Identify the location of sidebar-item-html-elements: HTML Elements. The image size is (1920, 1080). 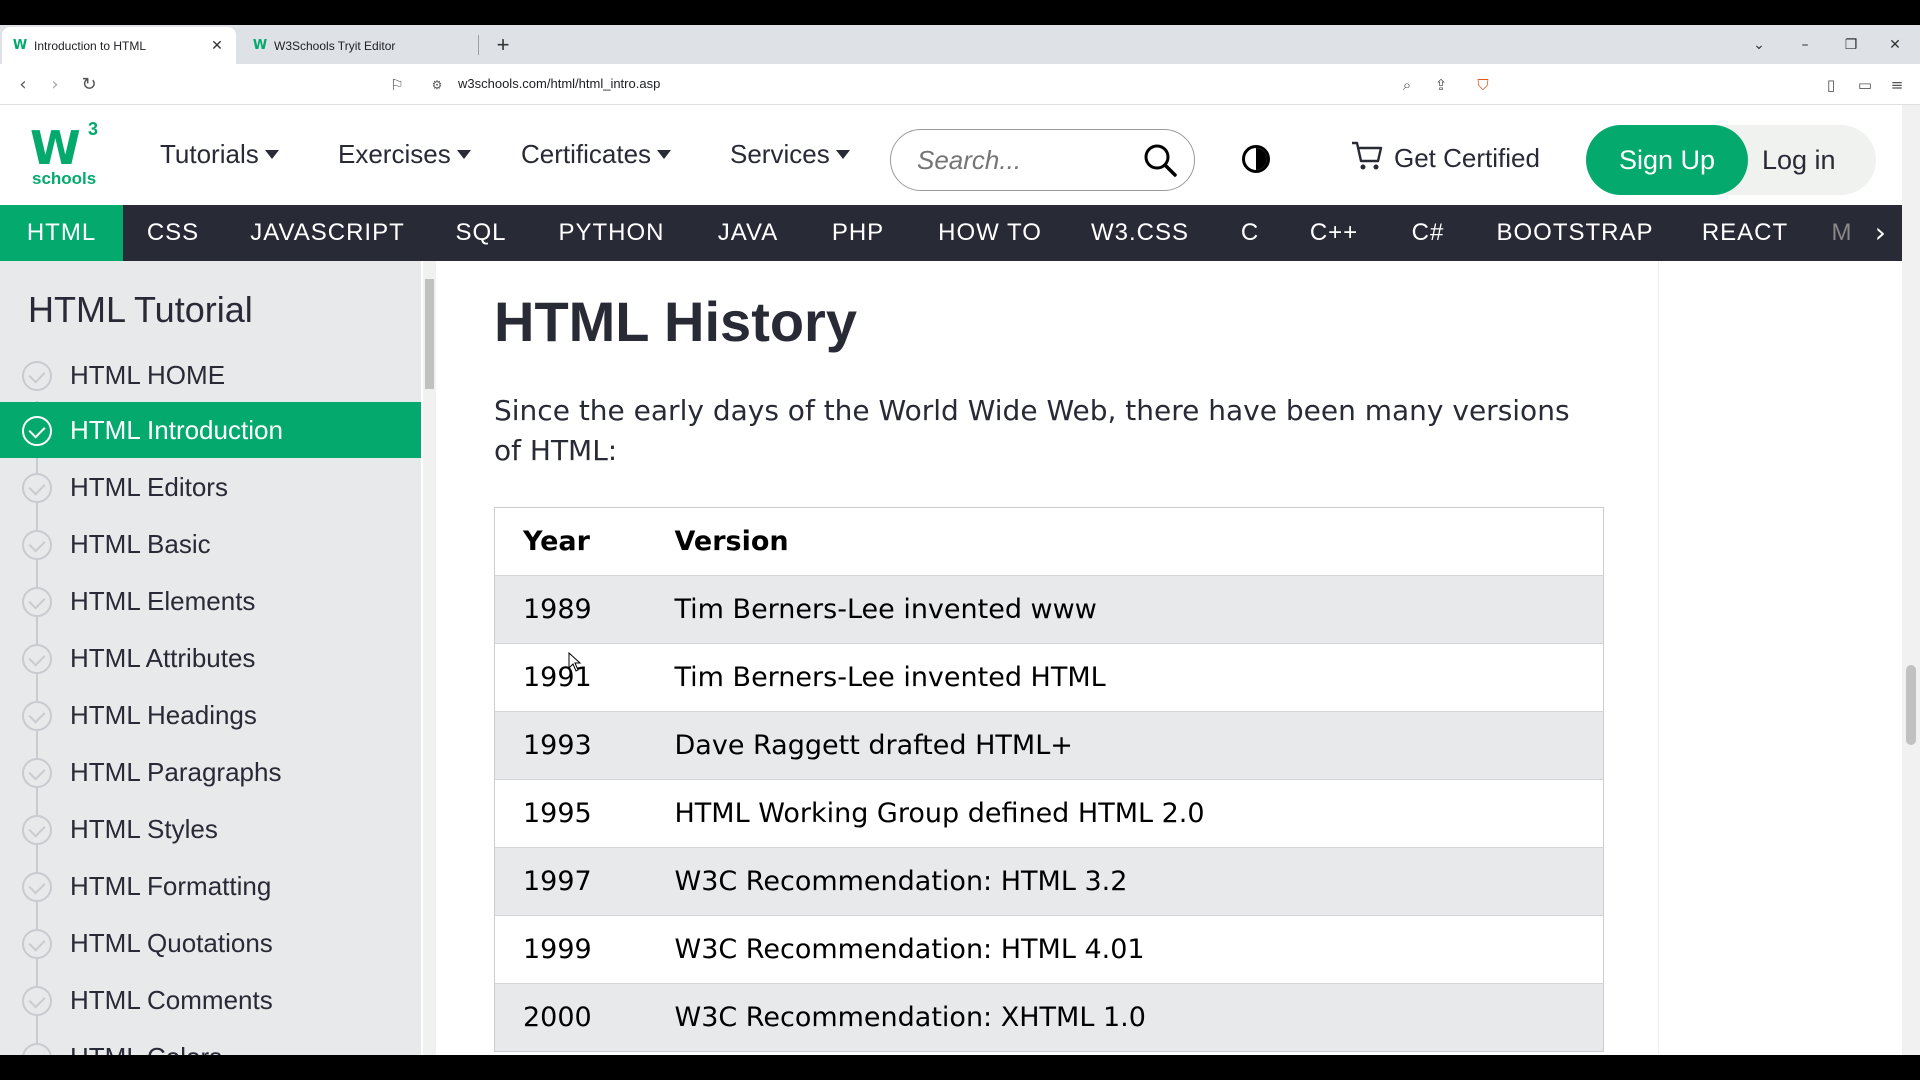
(210, 601).